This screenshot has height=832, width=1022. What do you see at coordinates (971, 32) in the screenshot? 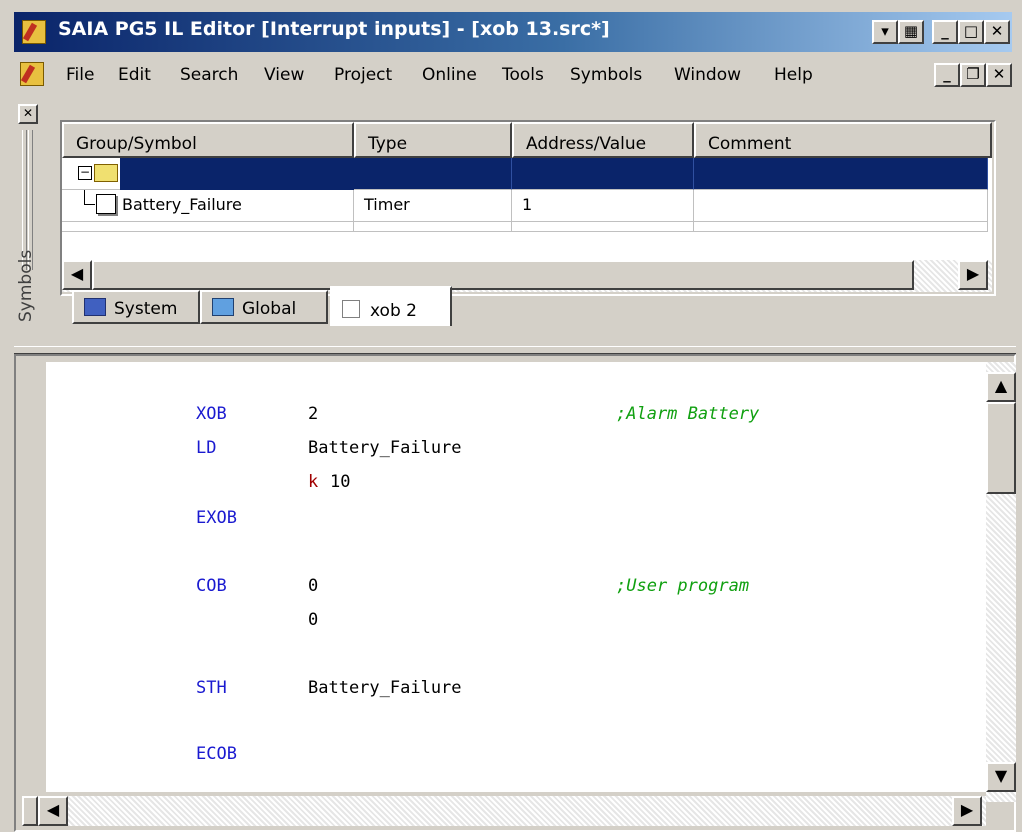
I see `maximize-button: □` at bounding box center [971, 32].